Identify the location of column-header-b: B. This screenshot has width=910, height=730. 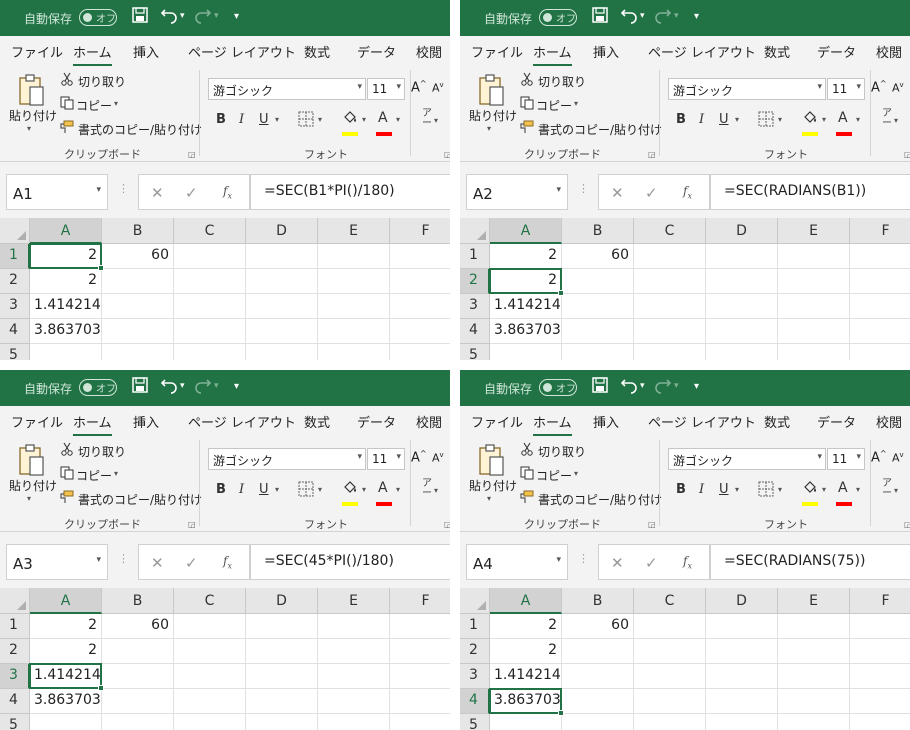
(138, 231).